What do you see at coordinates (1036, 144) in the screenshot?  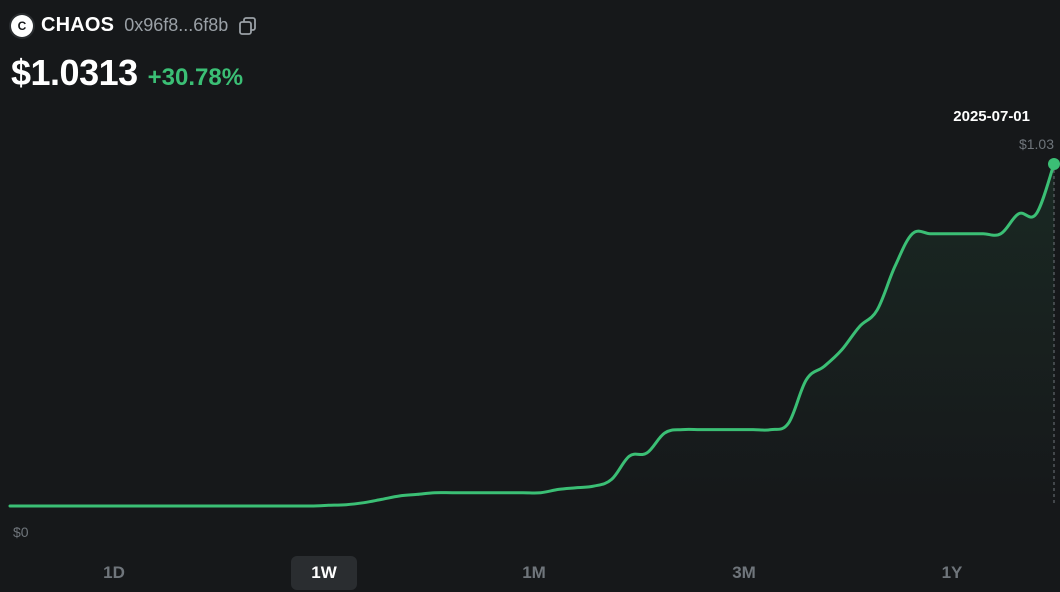 I see `hover-price: $1.03` at bounding box center [1036, 144].